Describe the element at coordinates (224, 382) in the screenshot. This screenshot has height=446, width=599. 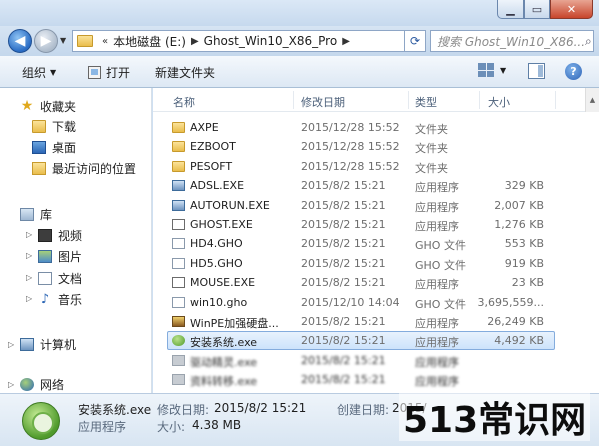
I see `file-name: 资料转移.exe` at that location.